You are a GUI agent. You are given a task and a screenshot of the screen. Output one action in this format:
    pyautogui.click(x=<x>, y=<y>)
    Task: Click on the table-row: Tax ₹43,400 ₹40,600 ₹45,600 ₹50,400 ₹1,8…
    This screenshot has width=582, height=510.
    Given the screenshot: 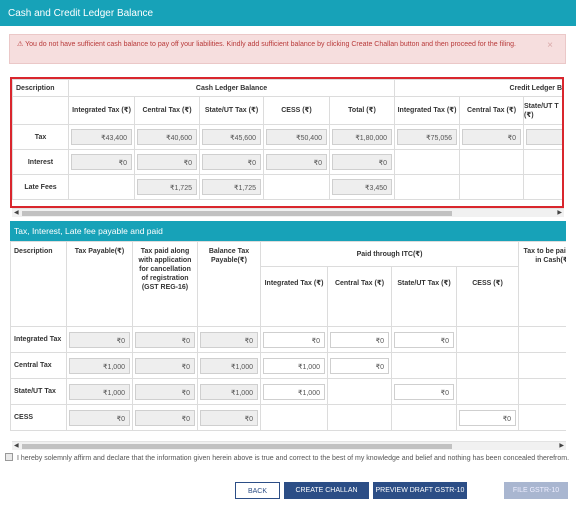 What is the action you would take?
    pyautogui.click(x=287, y=137)
    